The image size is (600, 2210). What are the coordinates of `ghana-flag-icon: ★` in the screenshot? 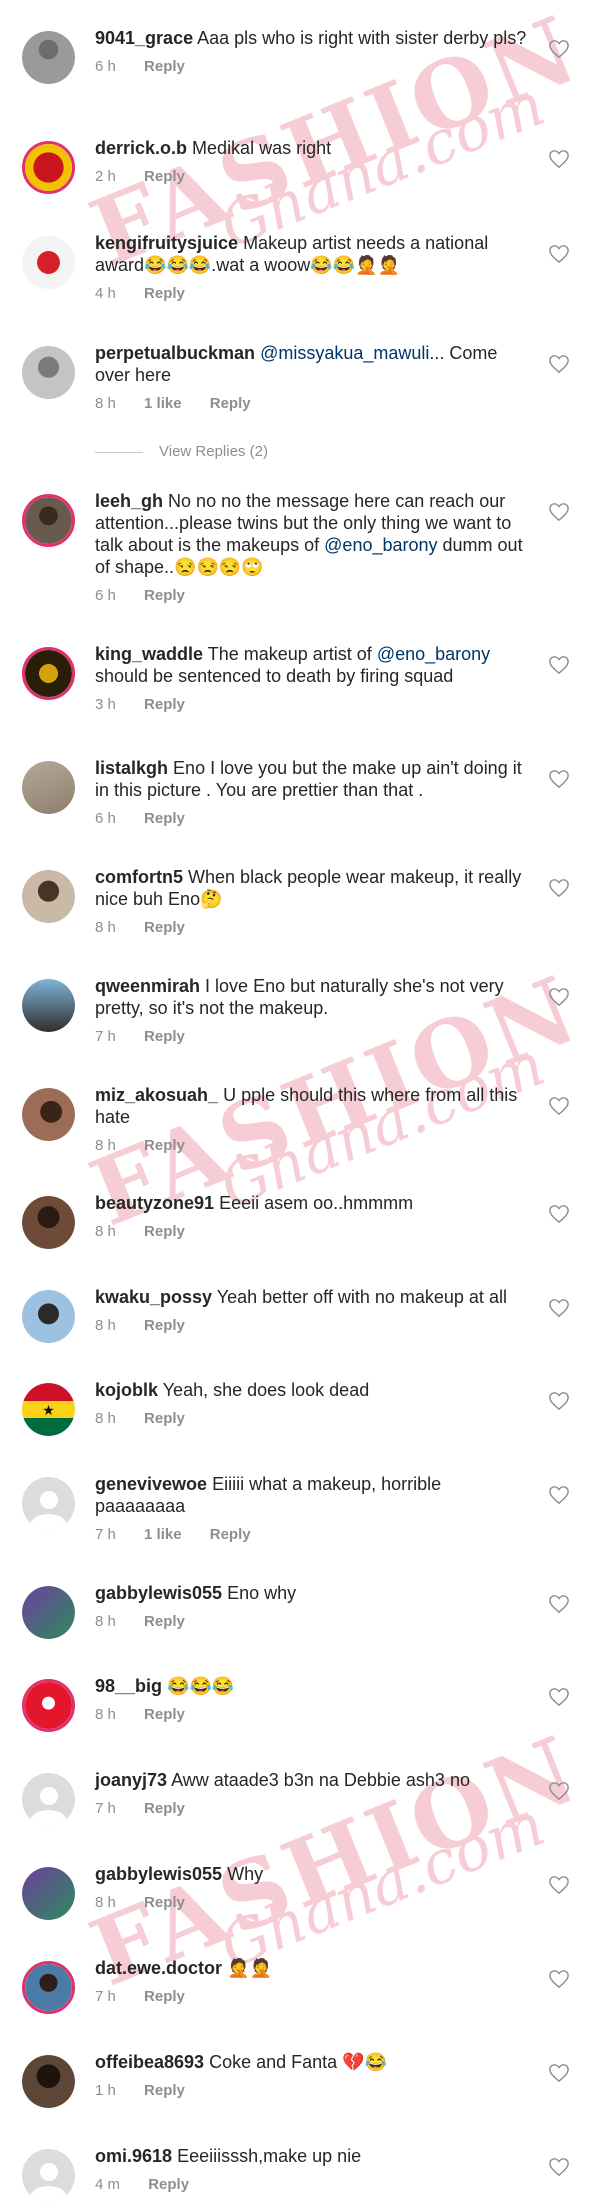 It's located at (48, 1409).